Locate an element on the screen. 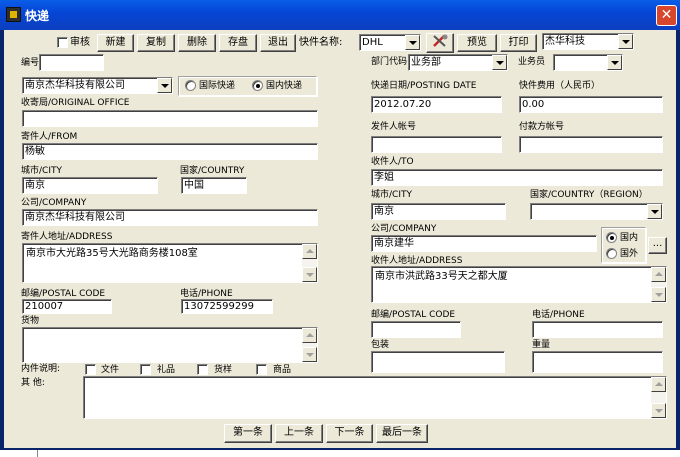 This screenshot has height=457, width=680. company-select-value: 杰华科技 is located at coordinates (565, 41).